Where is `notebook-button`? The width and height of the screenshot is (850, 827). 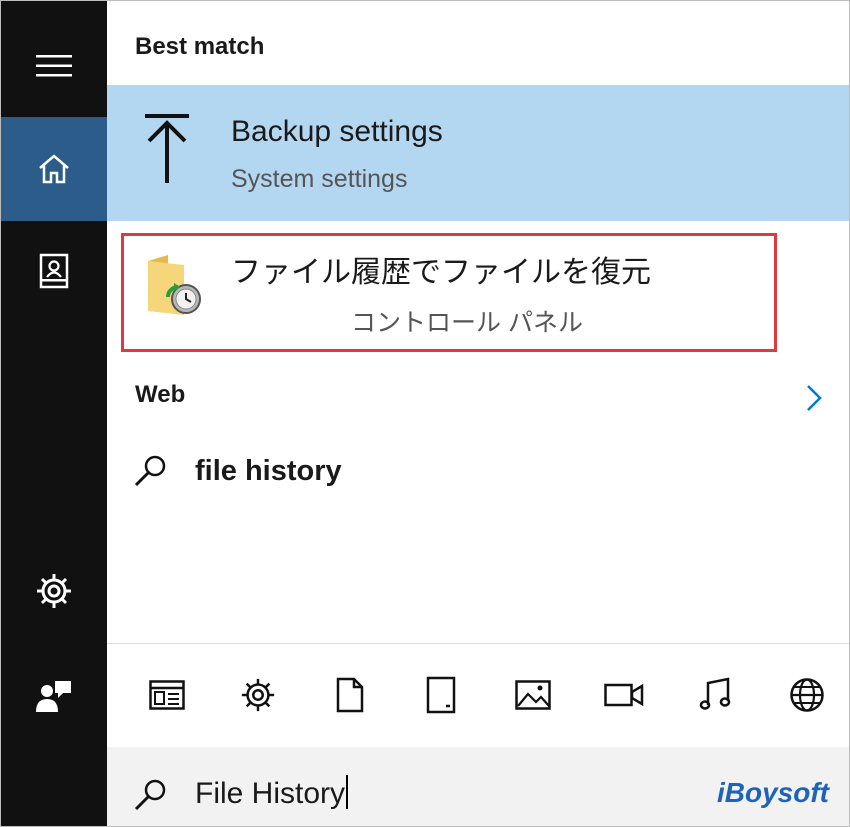
notebook-button is located at coordinates (54, 271).